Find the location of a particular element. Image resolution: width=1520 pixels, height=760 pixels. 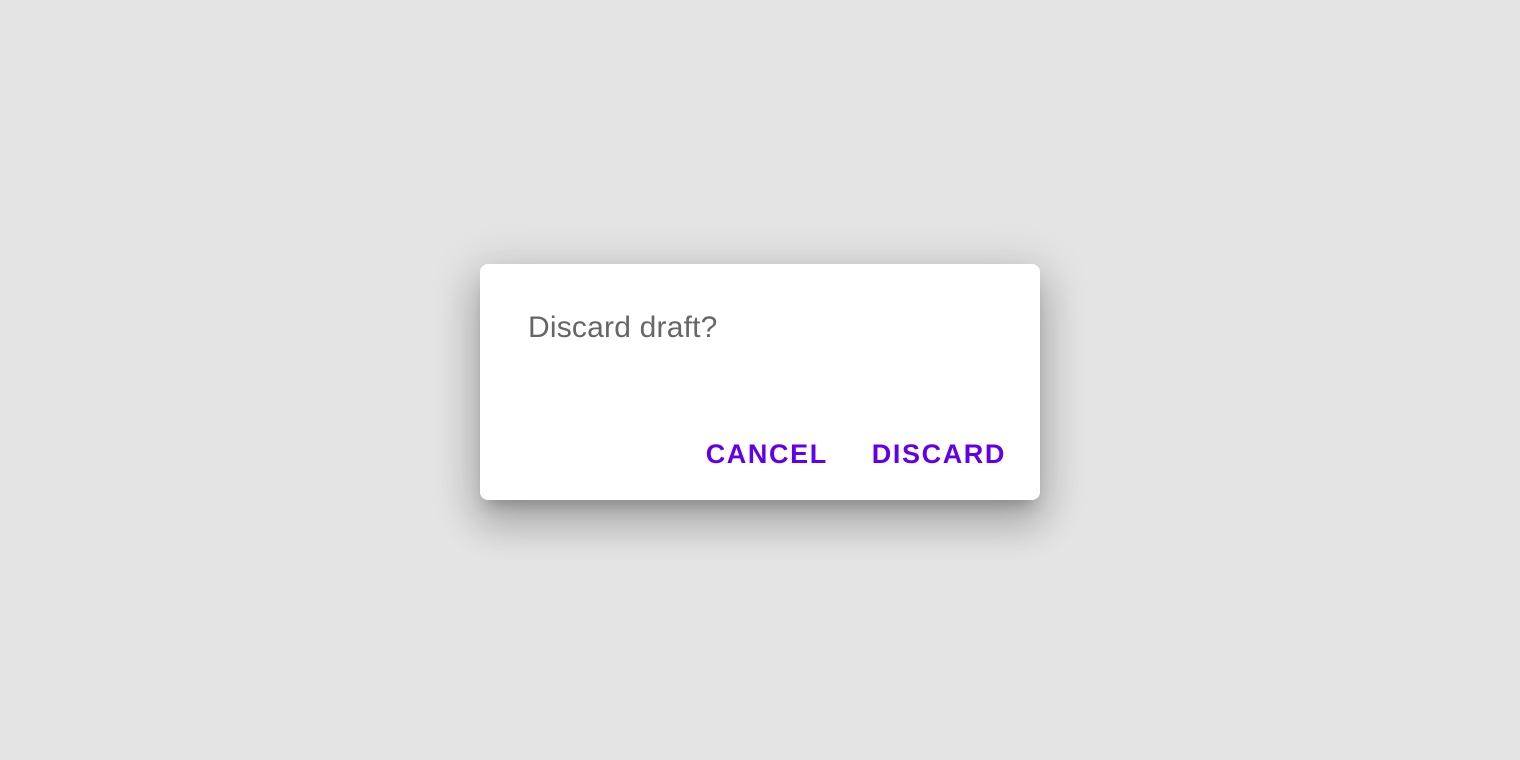

cancel-button: CANCEL is located at coordinates (767, 454).